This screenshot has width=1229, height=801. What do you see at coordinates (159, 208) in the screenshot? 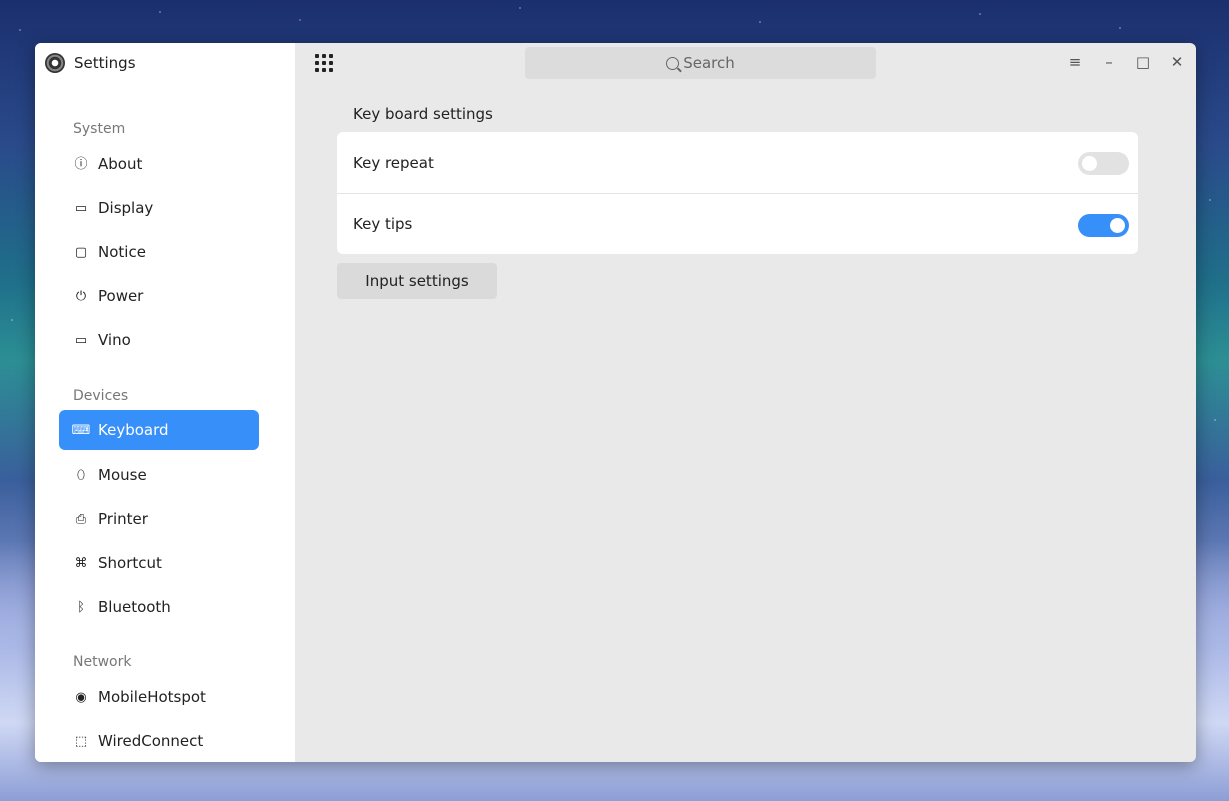
I see `sidebar-item-display: ▭ Display` at bounding box center [159, 208].